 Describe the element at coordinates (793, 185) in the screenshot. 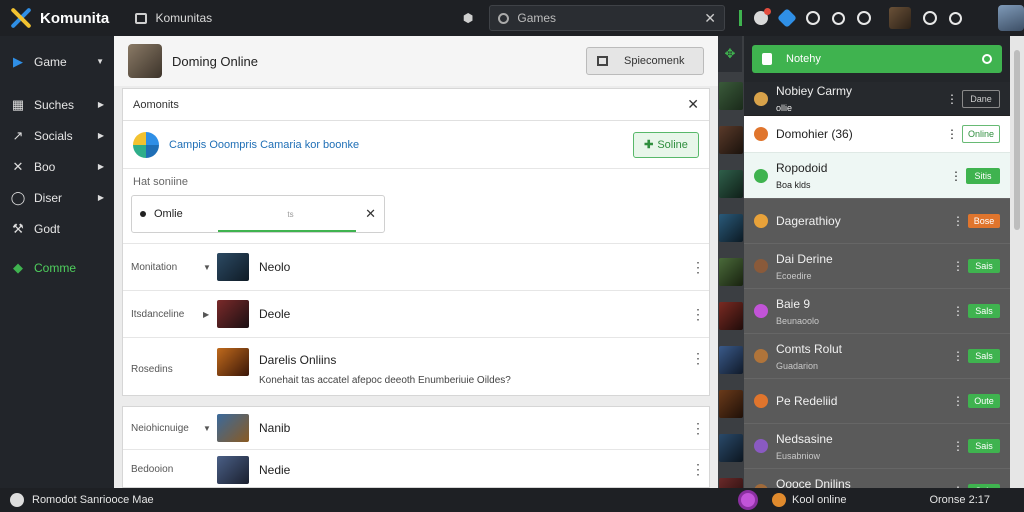

I see `friend-status: Boa klds` at that location.